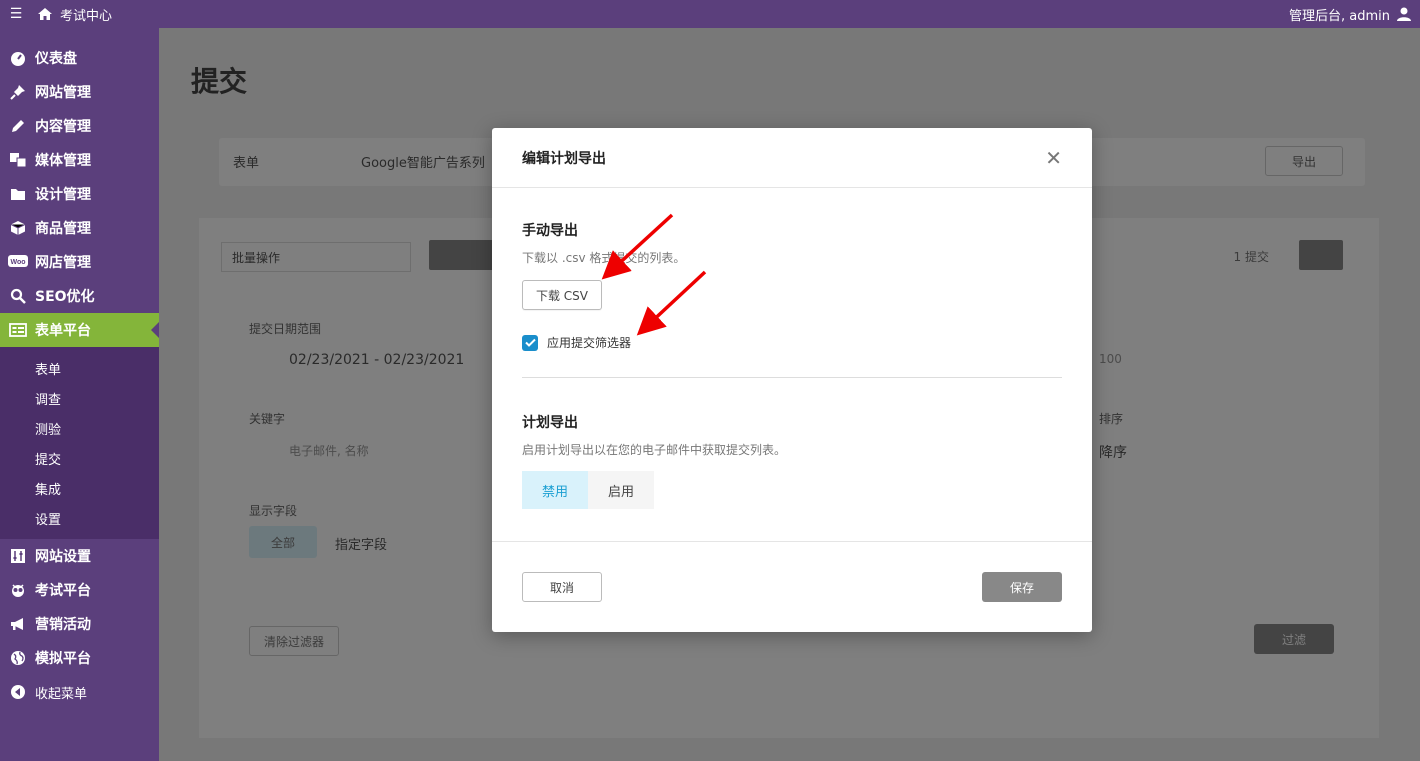 The height and width of the screenshot is (761, 1420). What do you see at coordinates (550, 231) in the screenshot?
I see `manual-export-title: 手动导出` at bounding box center [550, 231].